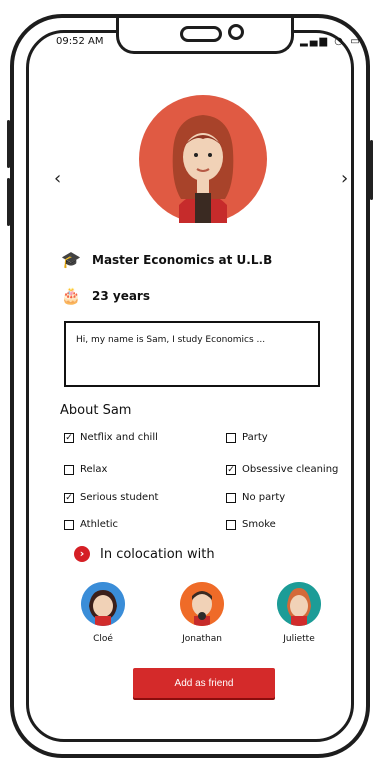 The image size is (381, 763). What do you see at coordinates (236, 32) in the screenshot?
I see `camera-icon` at bounding box center [236, 32].